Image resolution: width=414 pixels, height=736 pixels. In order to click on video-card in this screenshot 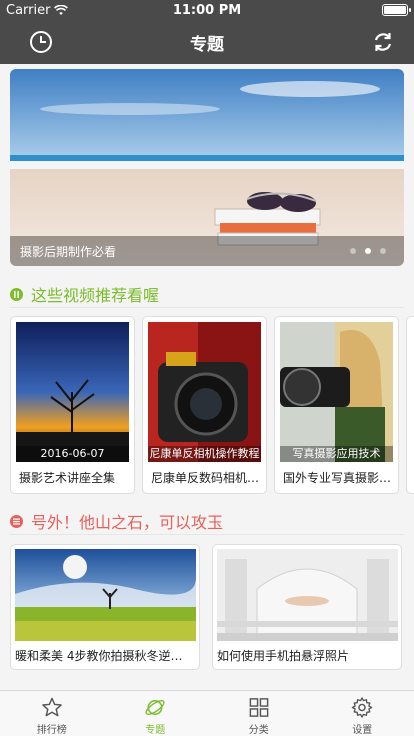, I will do `click(410, 405)`.